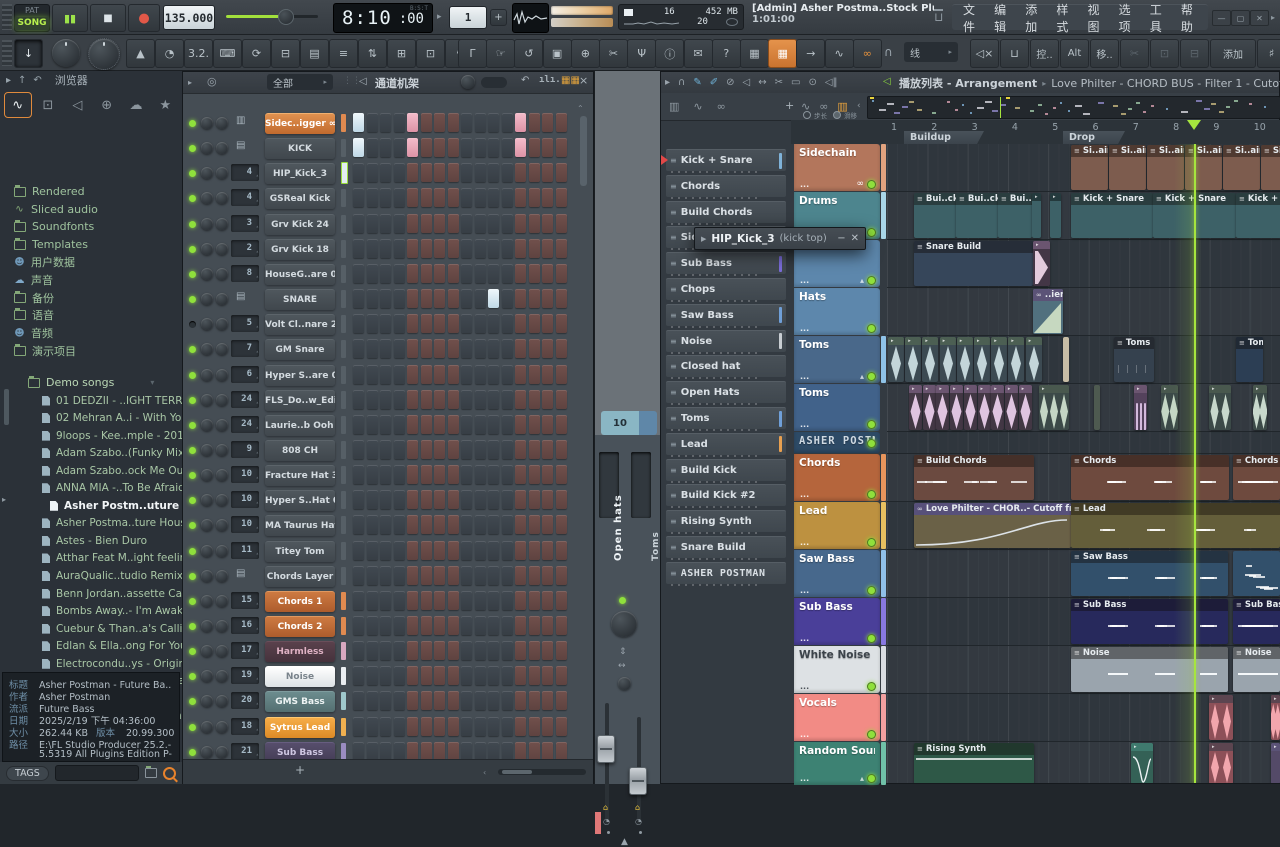  Describe the element at coordinates (681, 17) in the screenshot. I see `cpu-panel: 16 452 MB 20` at that location.